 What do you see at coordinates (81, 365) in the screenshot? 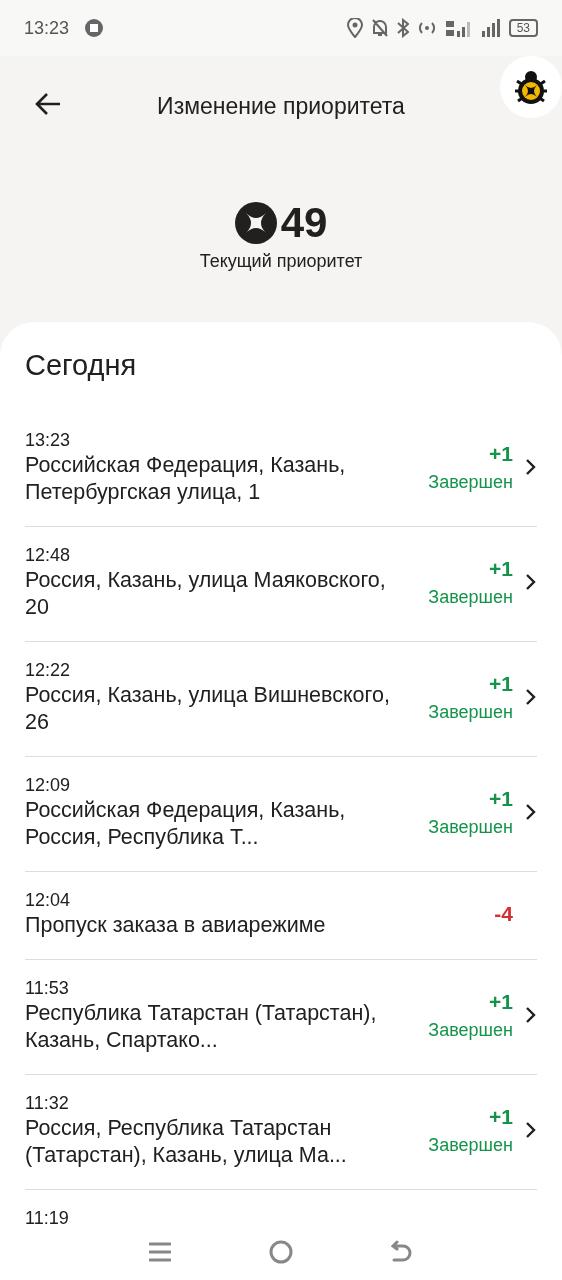
I see `section-heading: Сегодня` at bounding box center [81, 365].